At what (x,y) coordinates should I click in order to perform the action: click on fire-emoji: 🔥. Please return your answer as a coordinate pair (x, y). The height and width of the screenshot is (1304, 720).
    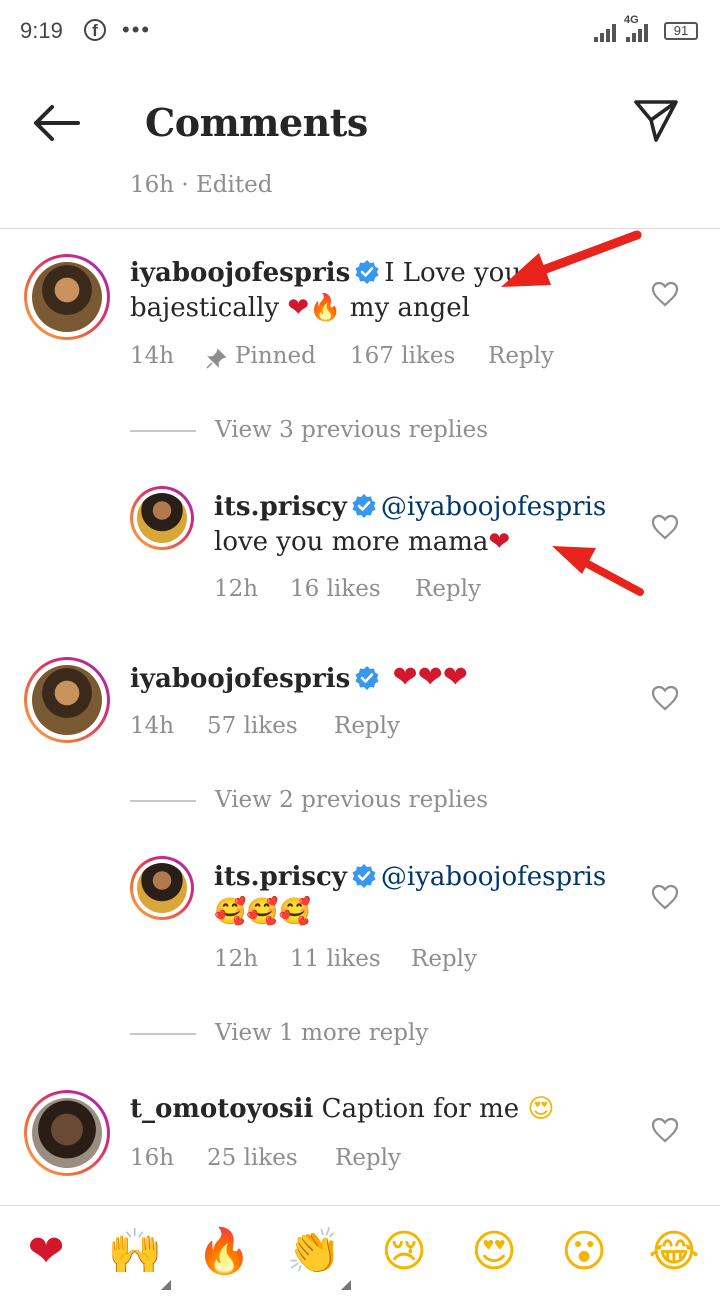
    Looking at the image, I should click on (325, 308).